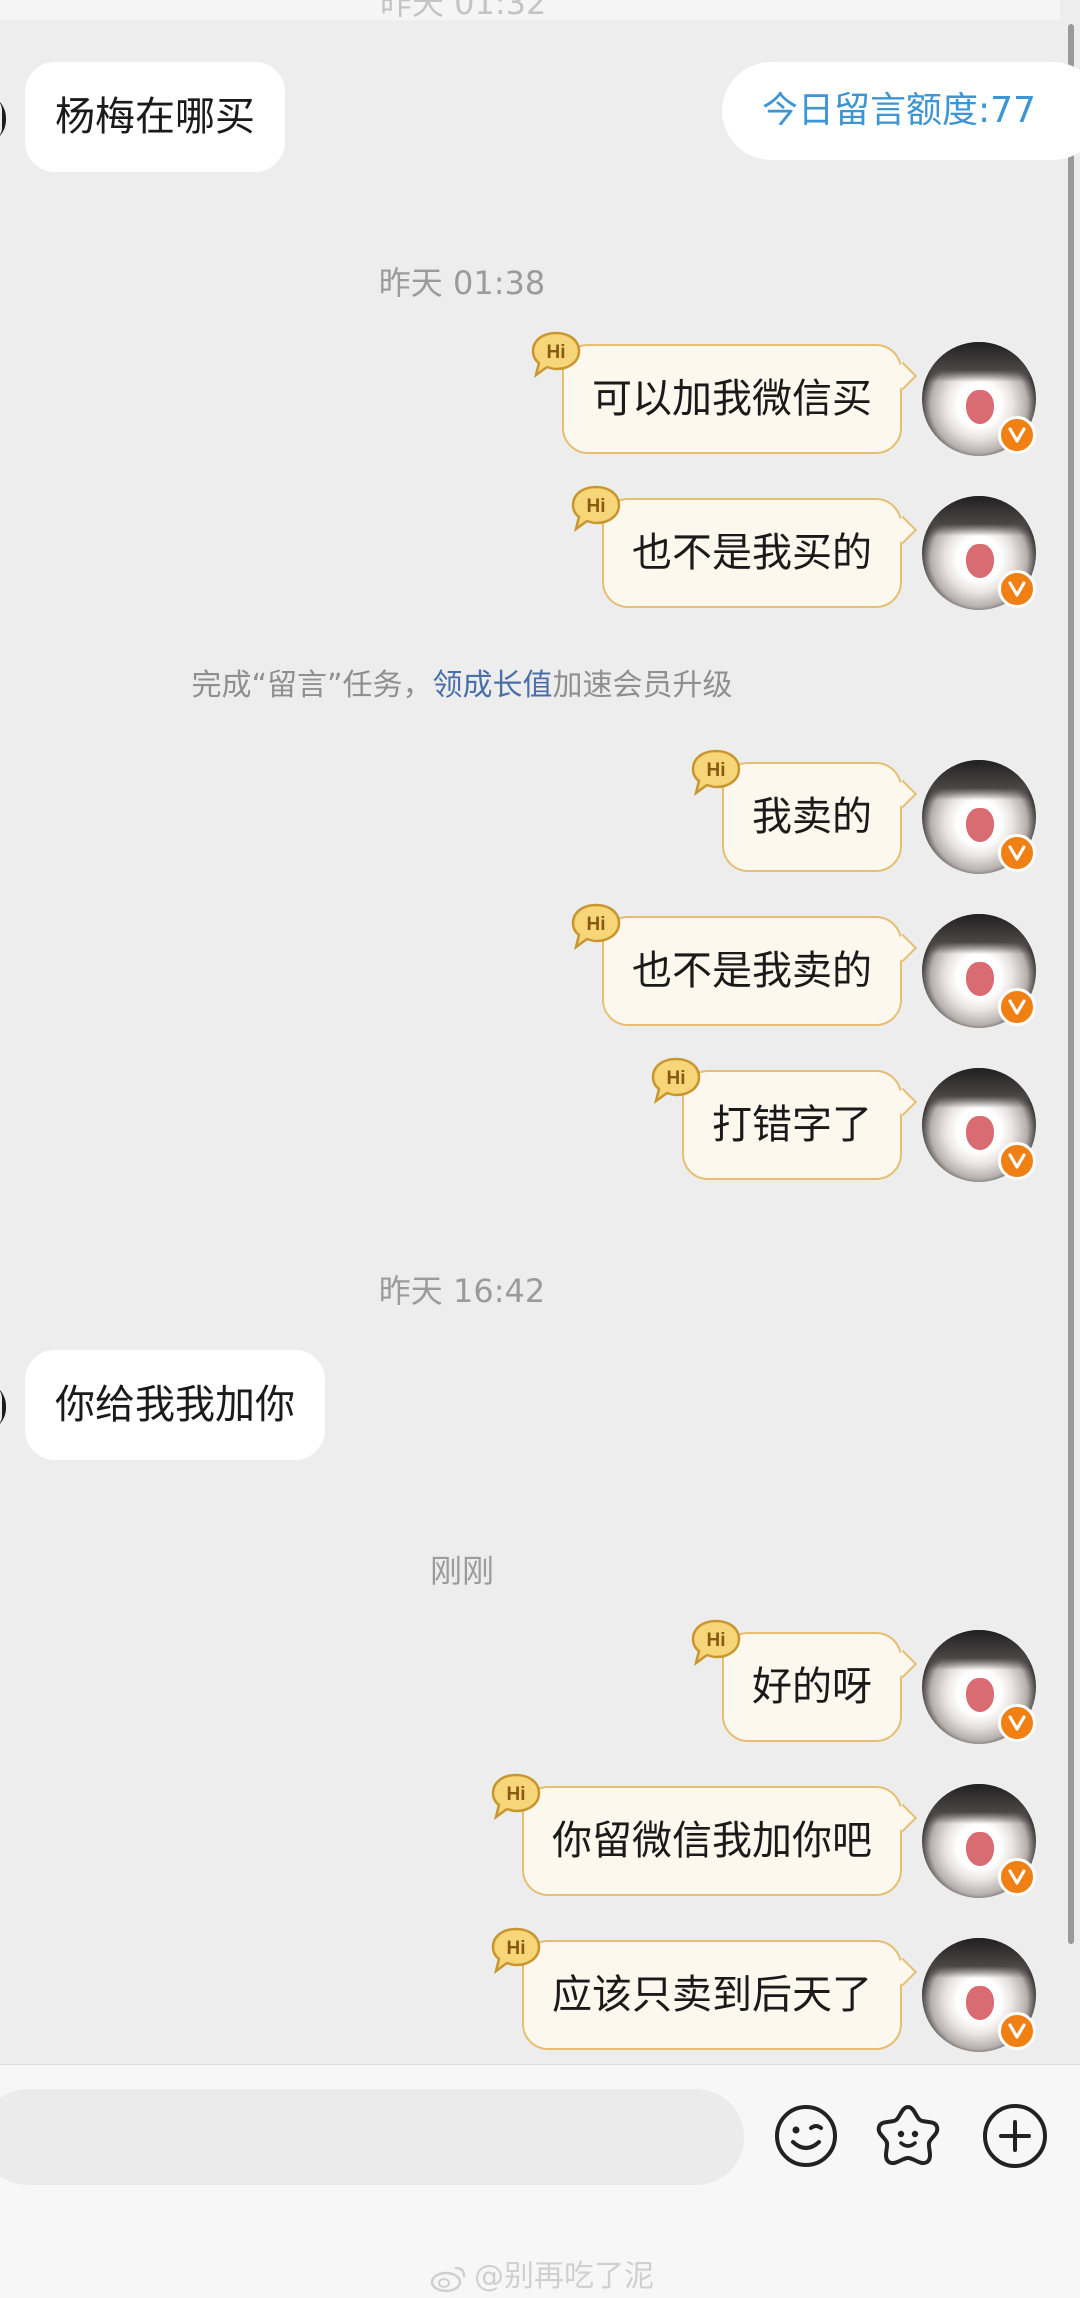  I want to click on outgoing-message: Hi 好的呀, so click(796, 1680).